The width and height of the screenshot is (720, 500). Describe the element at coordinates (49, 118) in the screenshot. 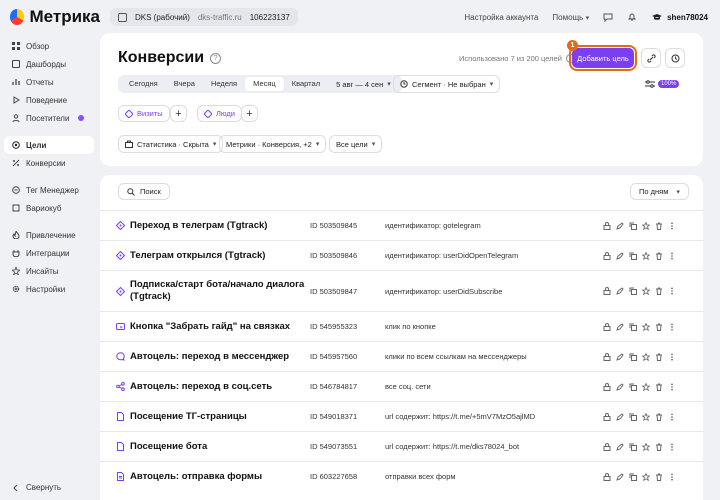

I see `sidebar-item-visitors: Посетители` at that location.